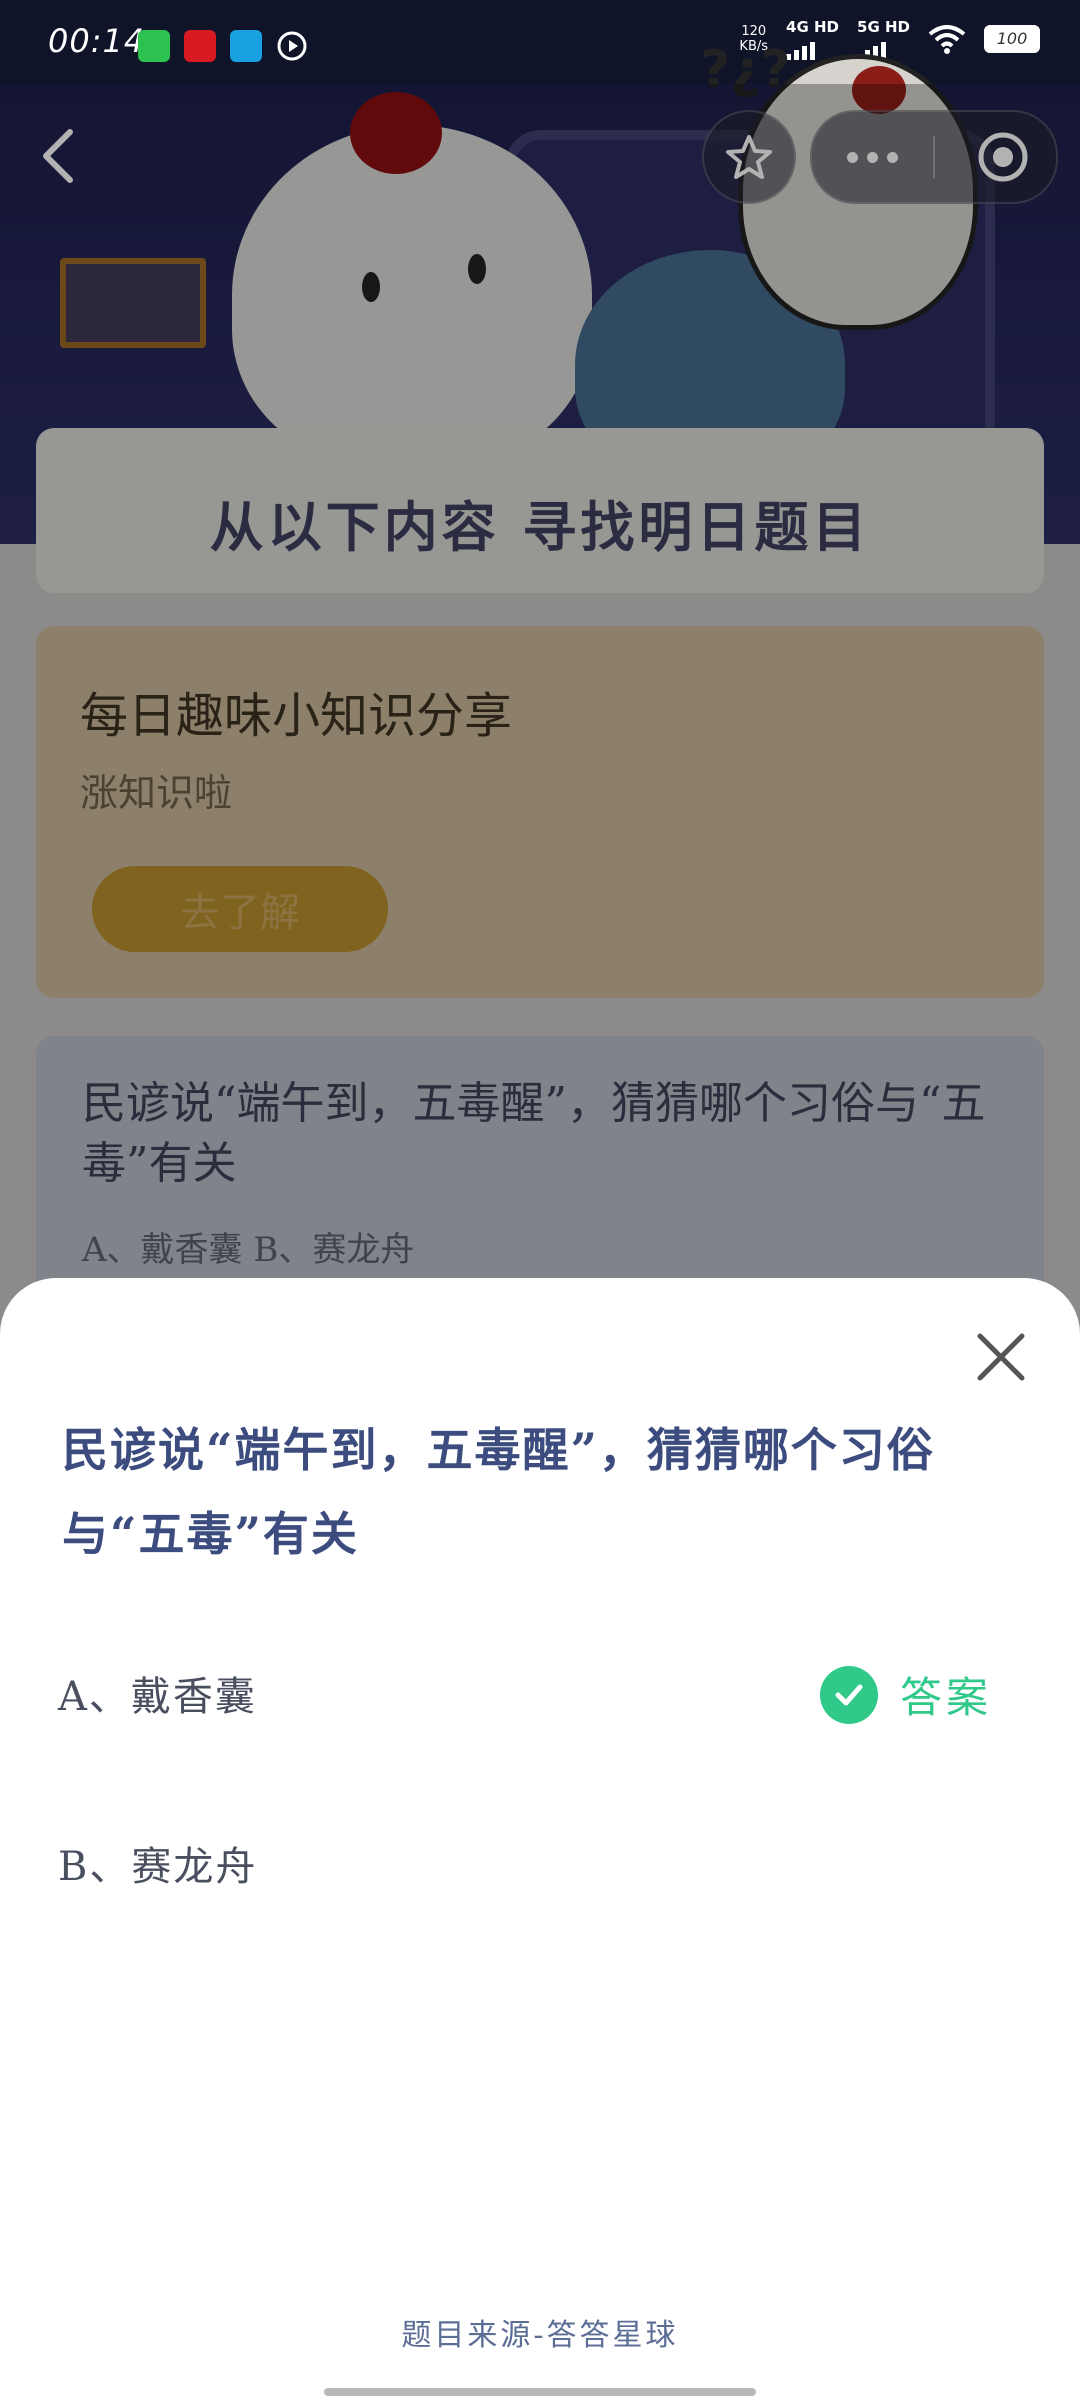 The width and height of the screenshot is (1080, 2400). What do you see at coordinates (540, 2335) in the screenshot?
I see `question-source: 题目来源-答答星球` at bounding box center [540, 2335].